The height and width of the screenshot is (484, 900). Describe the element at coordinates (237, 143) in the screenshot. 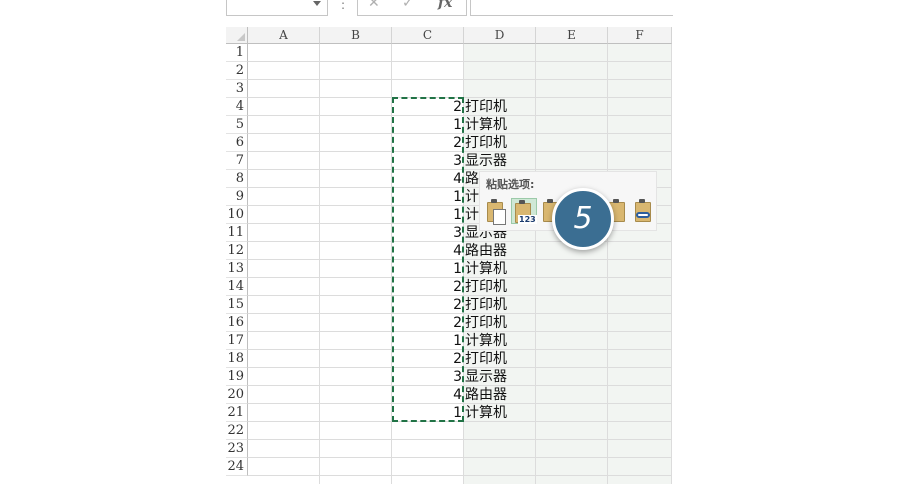

I see `row-header-6: 6` at that location.